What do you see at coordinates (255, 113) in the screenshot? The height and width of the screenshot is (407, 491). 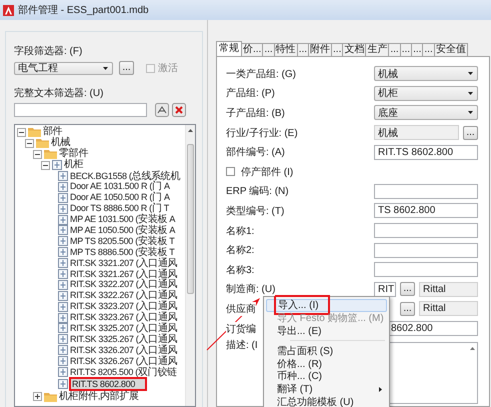 I see `field-label: 子产品组: (B)` at bounding box center [255, 113].